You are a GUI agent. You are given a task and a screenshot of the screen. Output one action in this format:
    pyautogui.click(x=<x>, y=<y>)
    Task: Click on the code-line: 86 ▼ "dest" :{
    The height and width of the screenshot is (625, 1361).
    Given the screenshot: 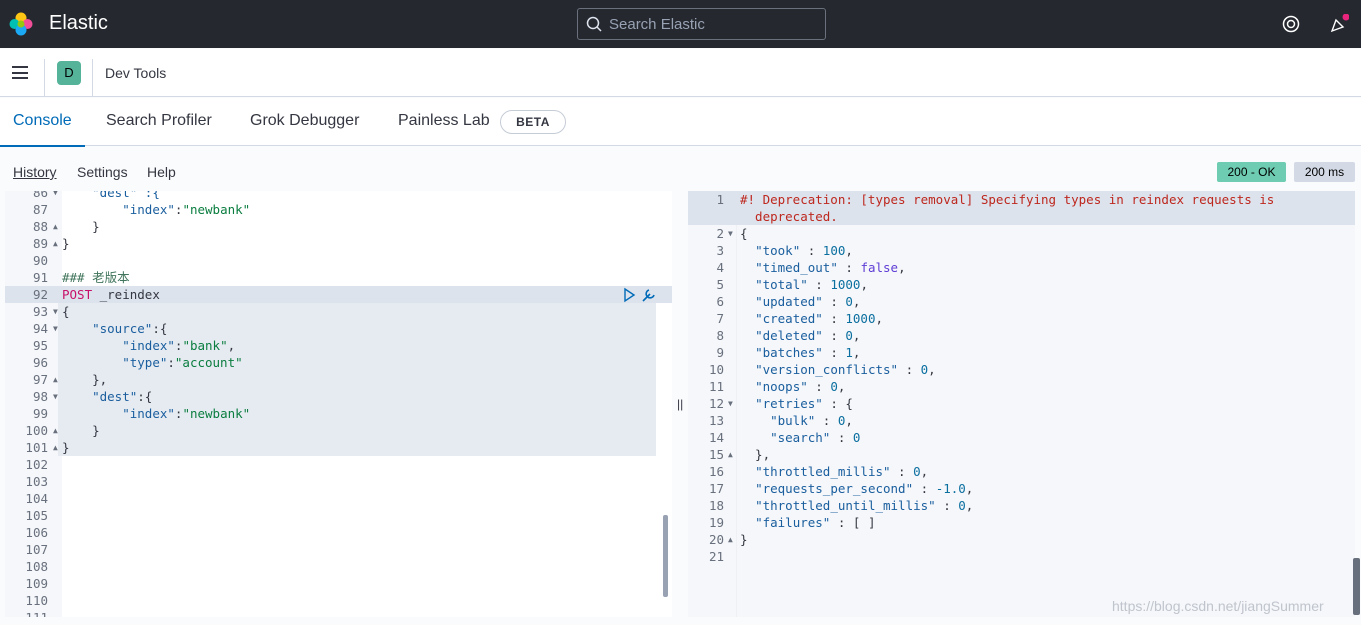 What is the action you would take?
    pyautogui.click(x=338, y=196)
    